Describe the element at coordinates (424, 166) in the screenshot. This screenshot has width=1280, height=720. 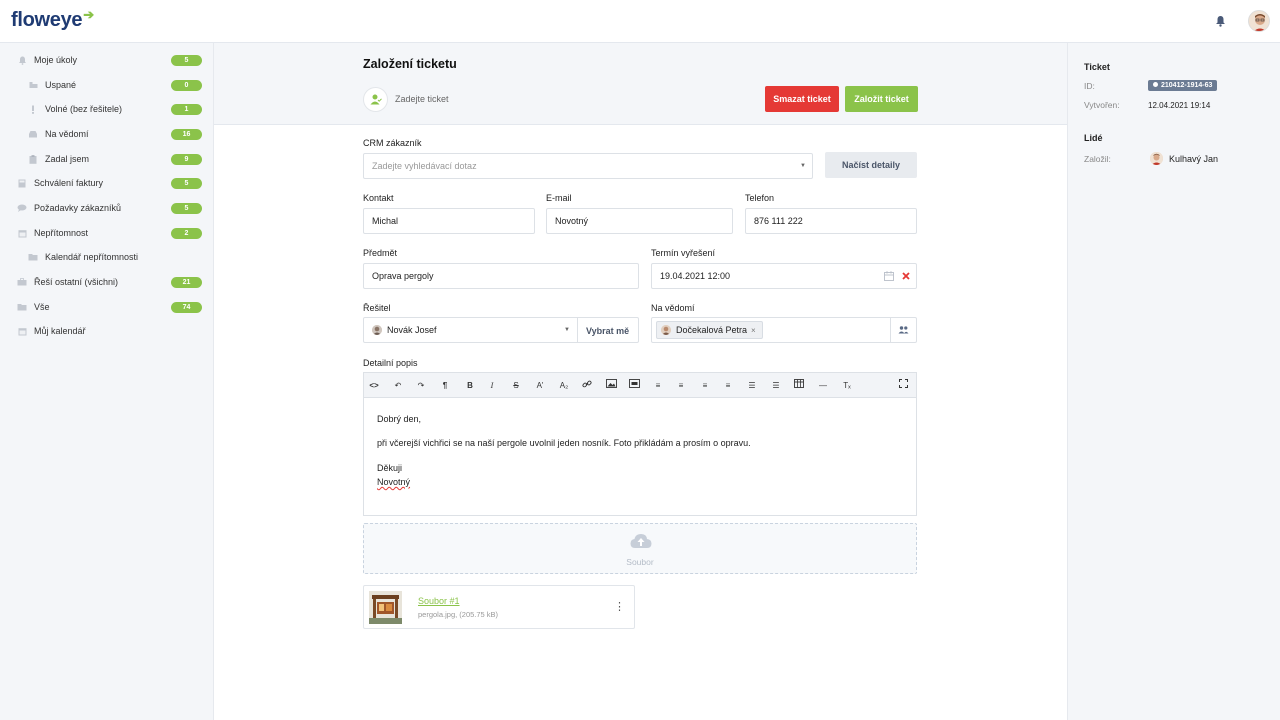
I see `crm-placeholder: Zadejte vyhledávací dotaz` at that location.